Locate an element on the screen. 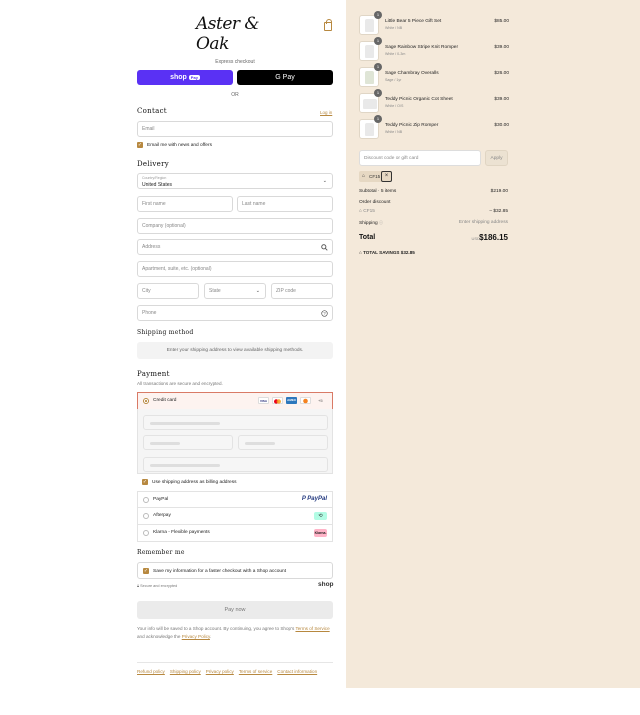  mastercard-icon is located at coordinates (277, 400).